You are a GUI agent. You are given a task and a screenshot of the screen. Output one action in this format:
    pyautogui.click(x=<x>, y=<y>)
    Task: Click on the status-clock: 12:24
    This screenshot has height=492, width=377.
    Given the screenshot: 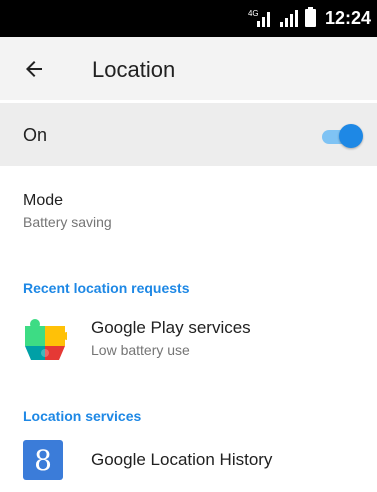 What is the action you would take?
    pyautogui.click(x=347, y=17)
    